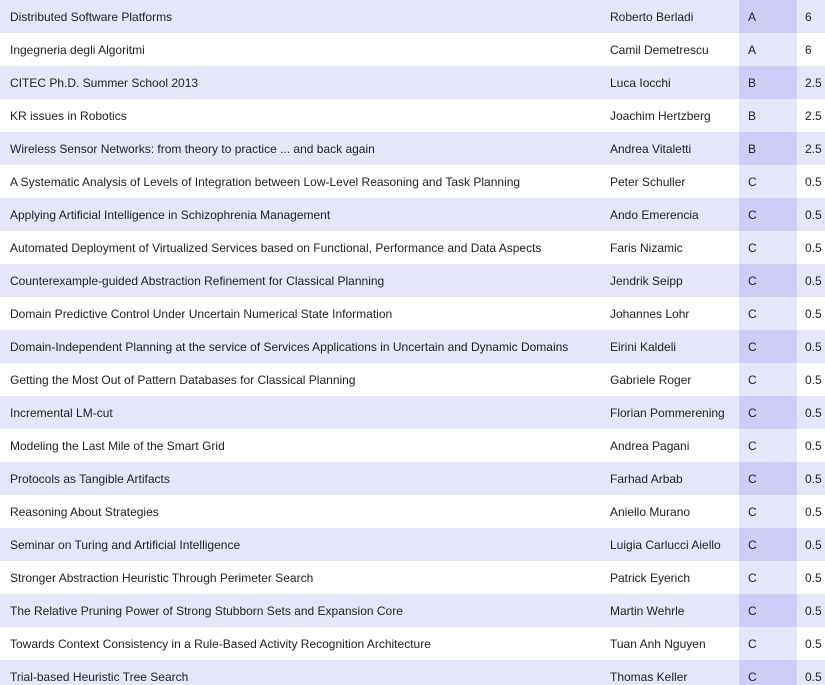 The height and width of the screenshot is (685, 825). Describe the element at coordinates (669, 313) in the screenshot. I see `course-speaker: Johannes Lohr` at that location.